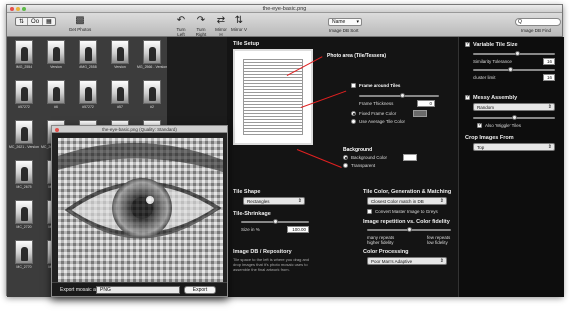  Describe the element at coordinates (378, 113) in the screenshot. I see `fixed-frame-color-label: Fixed Frame Color` at that location.